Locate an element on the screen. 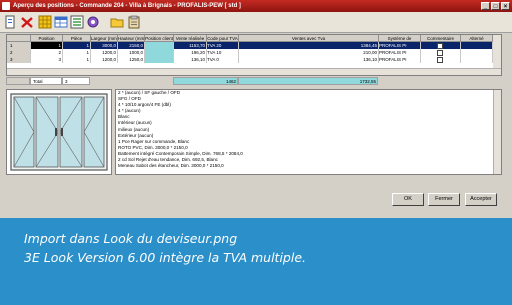  cell-code-tva: TVA 20 is located at coordinates (223, 45).